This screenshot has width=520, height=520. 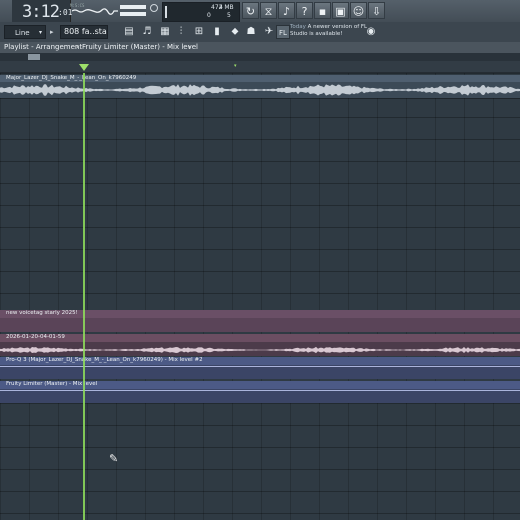 I want to click on pattern-prev-icon: ▸, so click(x=52, y=32).